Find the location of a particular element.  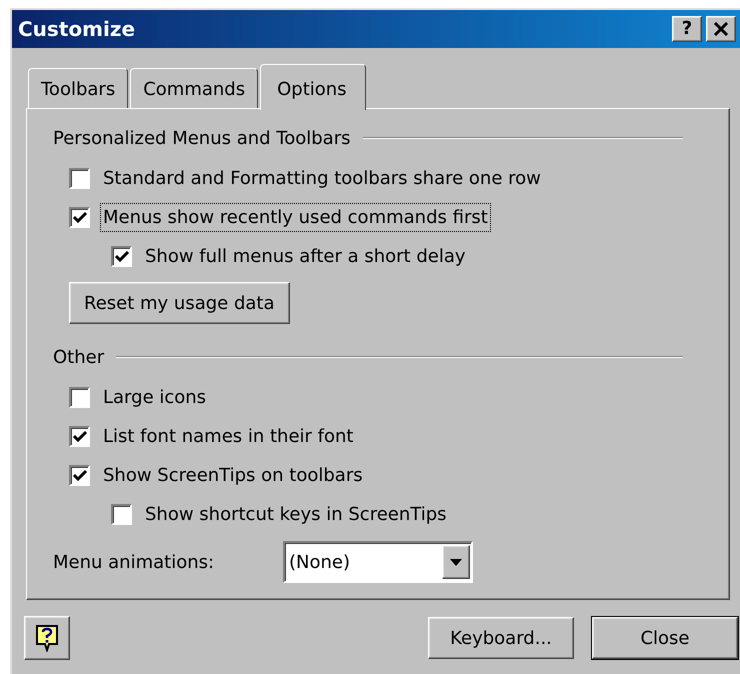

help-icon is located at coordinates (47, 638).